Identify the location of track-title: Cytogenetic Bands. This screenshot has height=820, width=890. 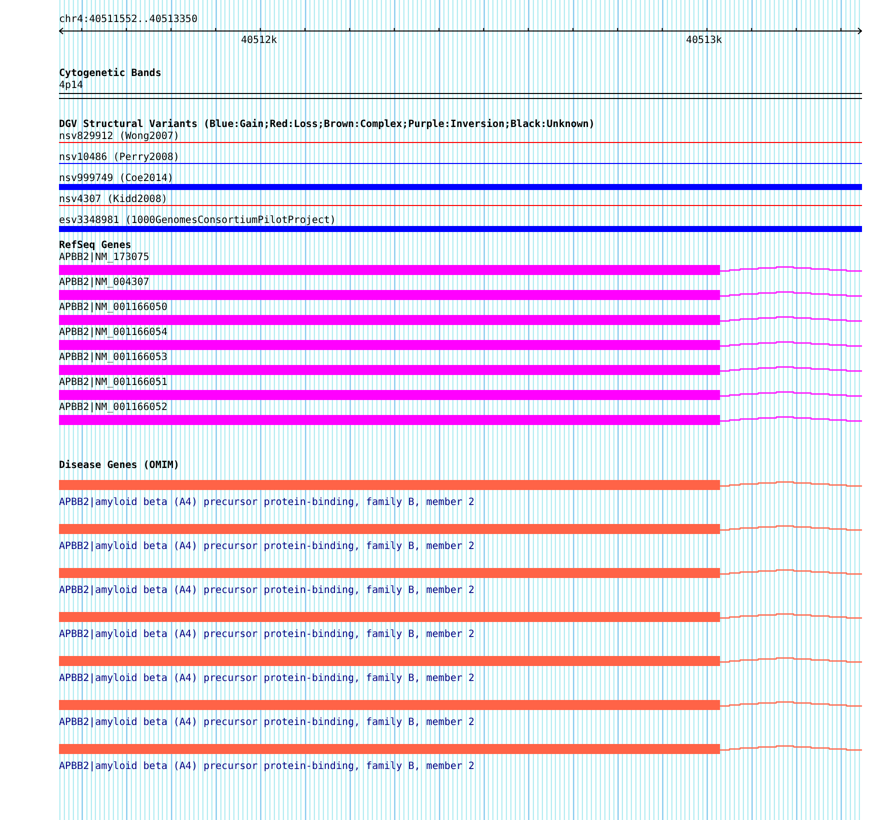
(110, 74).